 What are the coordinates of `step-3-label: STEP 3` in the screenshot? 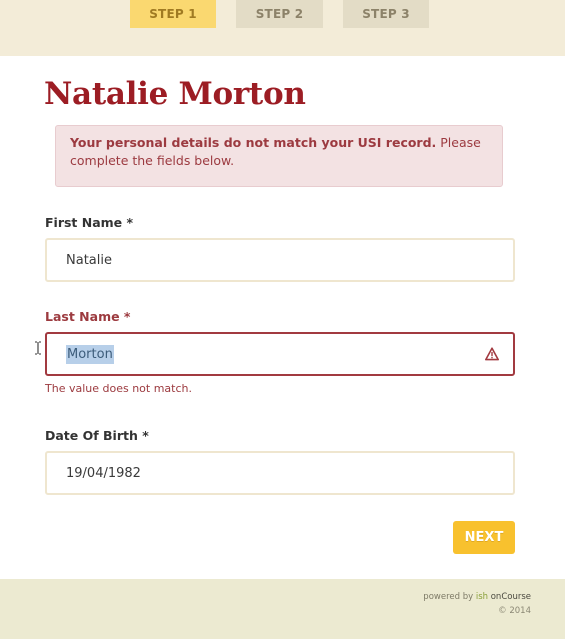 It's located at (386, 14).